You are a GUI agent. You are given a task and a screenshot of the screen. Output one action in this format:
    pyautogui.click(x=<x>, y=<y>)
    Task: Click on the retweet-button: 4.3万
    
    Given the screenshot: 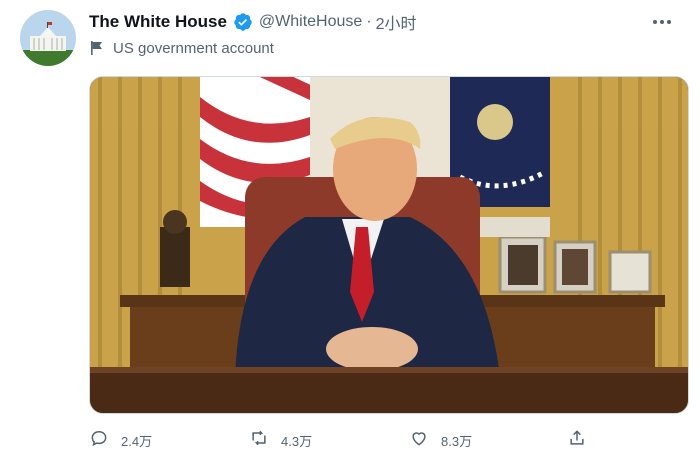 What is the action you would take?
    pyautogui.click(x=280, y=440)
    